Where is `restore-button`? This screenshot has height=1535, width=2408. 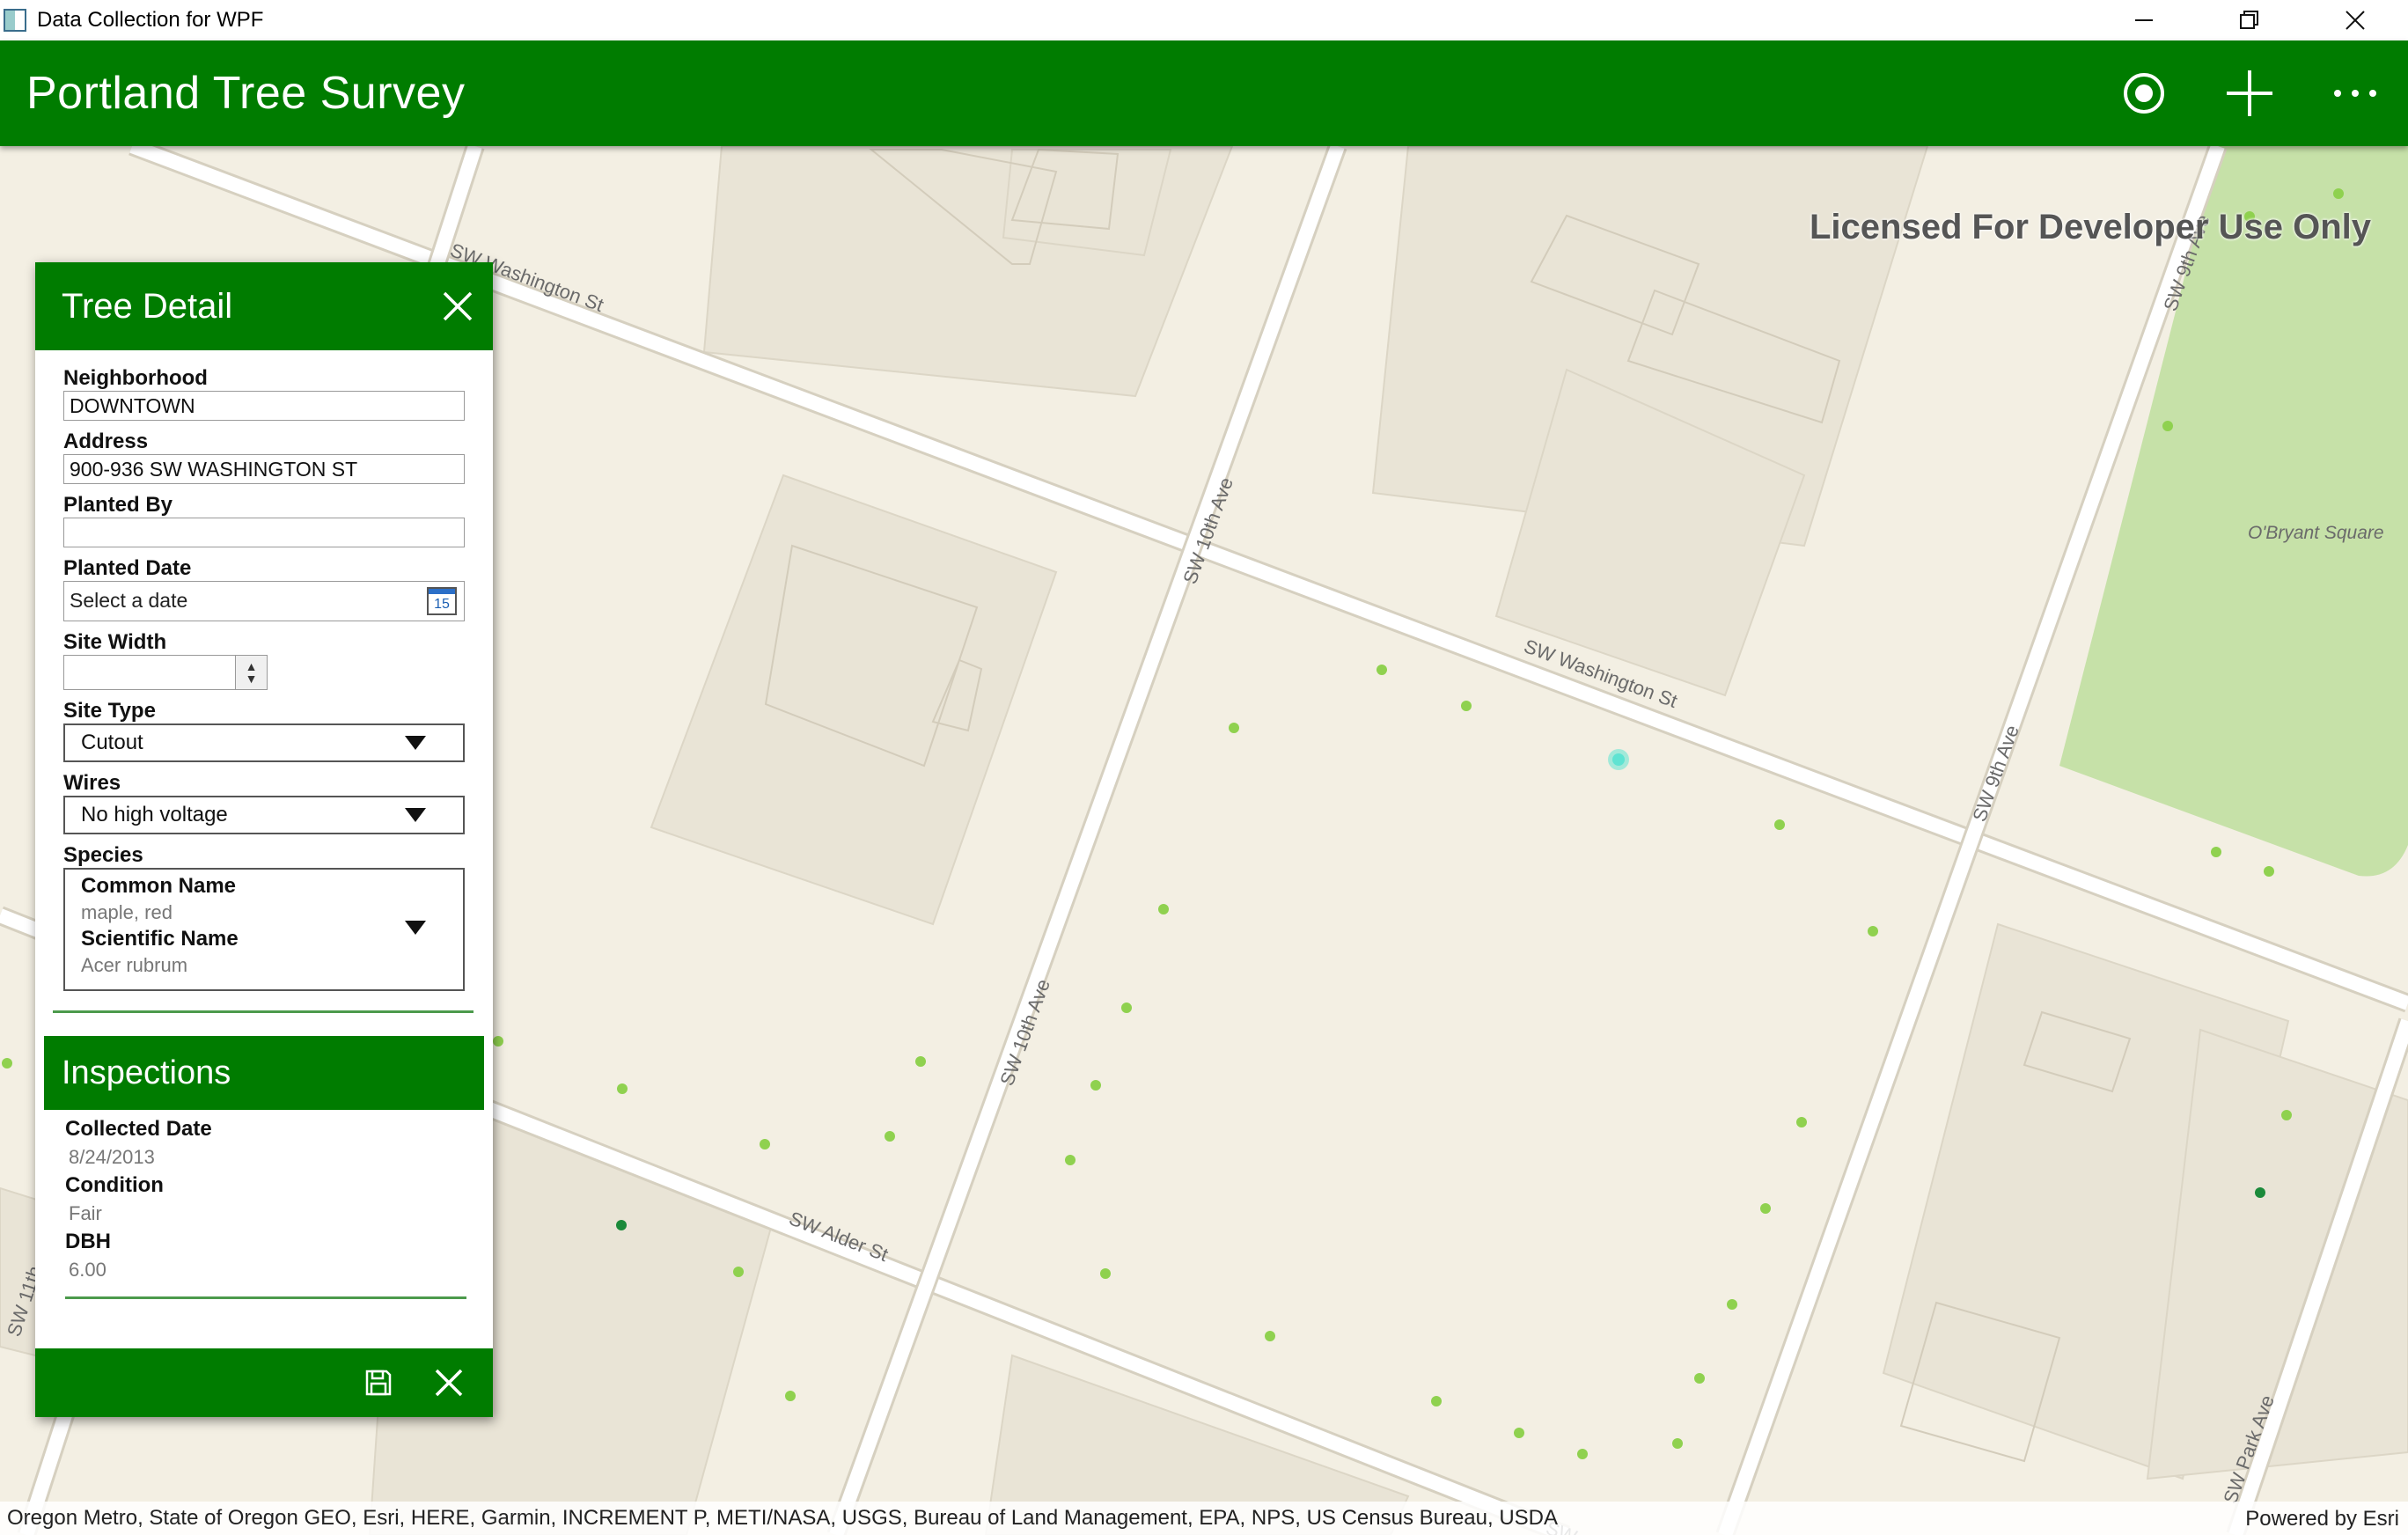
restore-button is located at coordinates (2249, 20).